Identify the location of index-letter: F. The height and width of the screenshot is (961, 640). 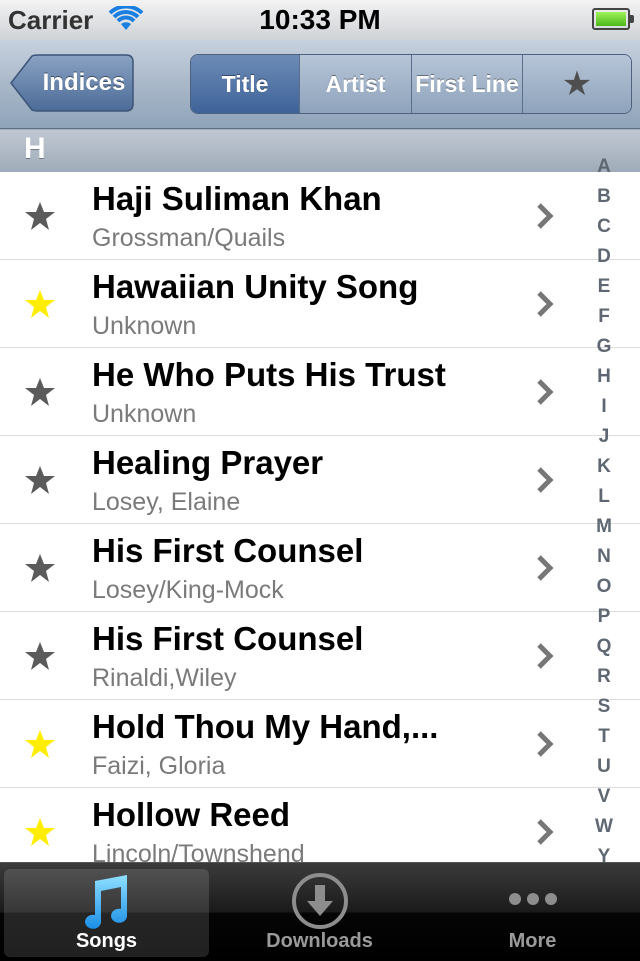
(604, 317).